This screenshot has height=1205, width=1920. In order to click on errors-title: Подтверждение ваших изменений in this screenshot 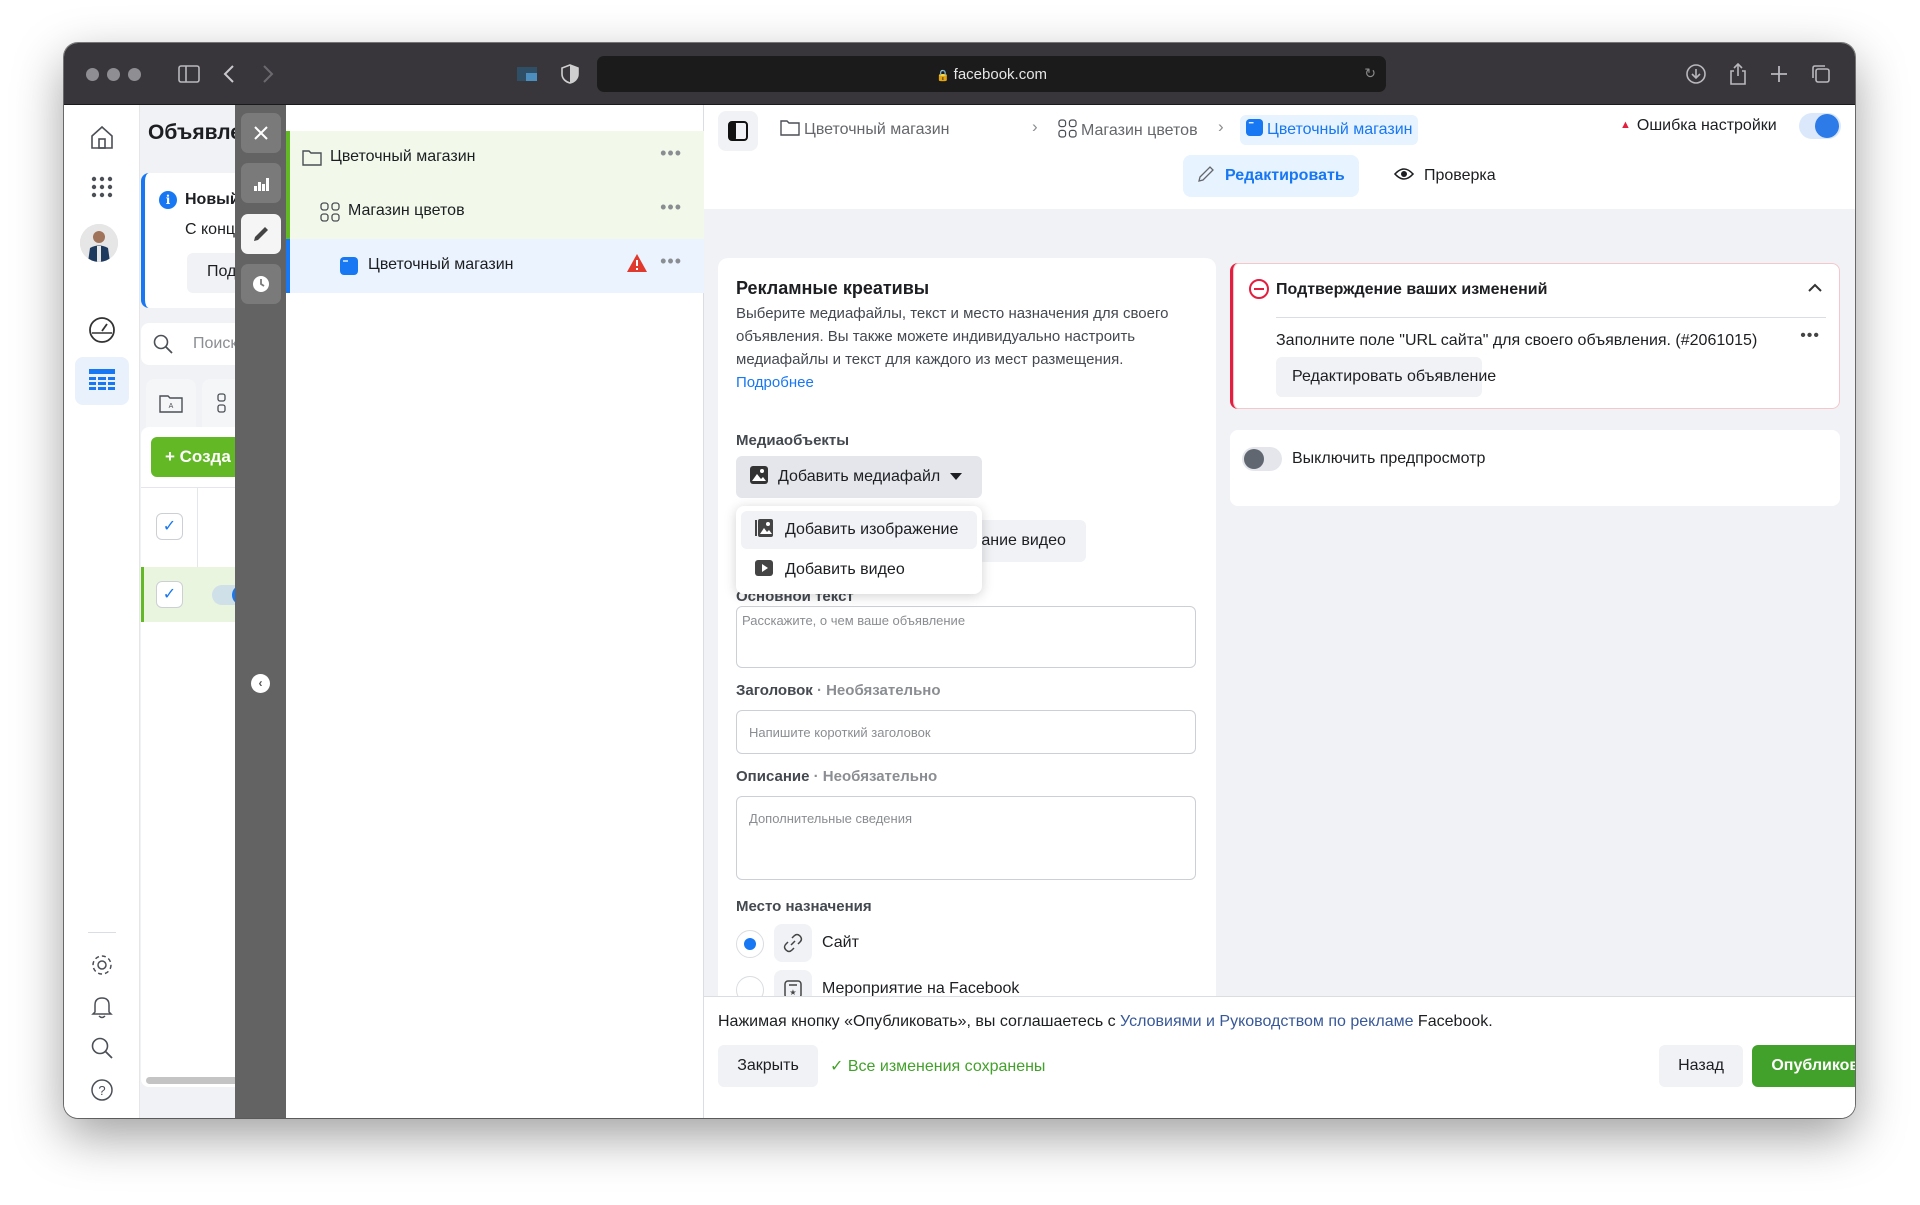, I will do `click(1412, 289)`.